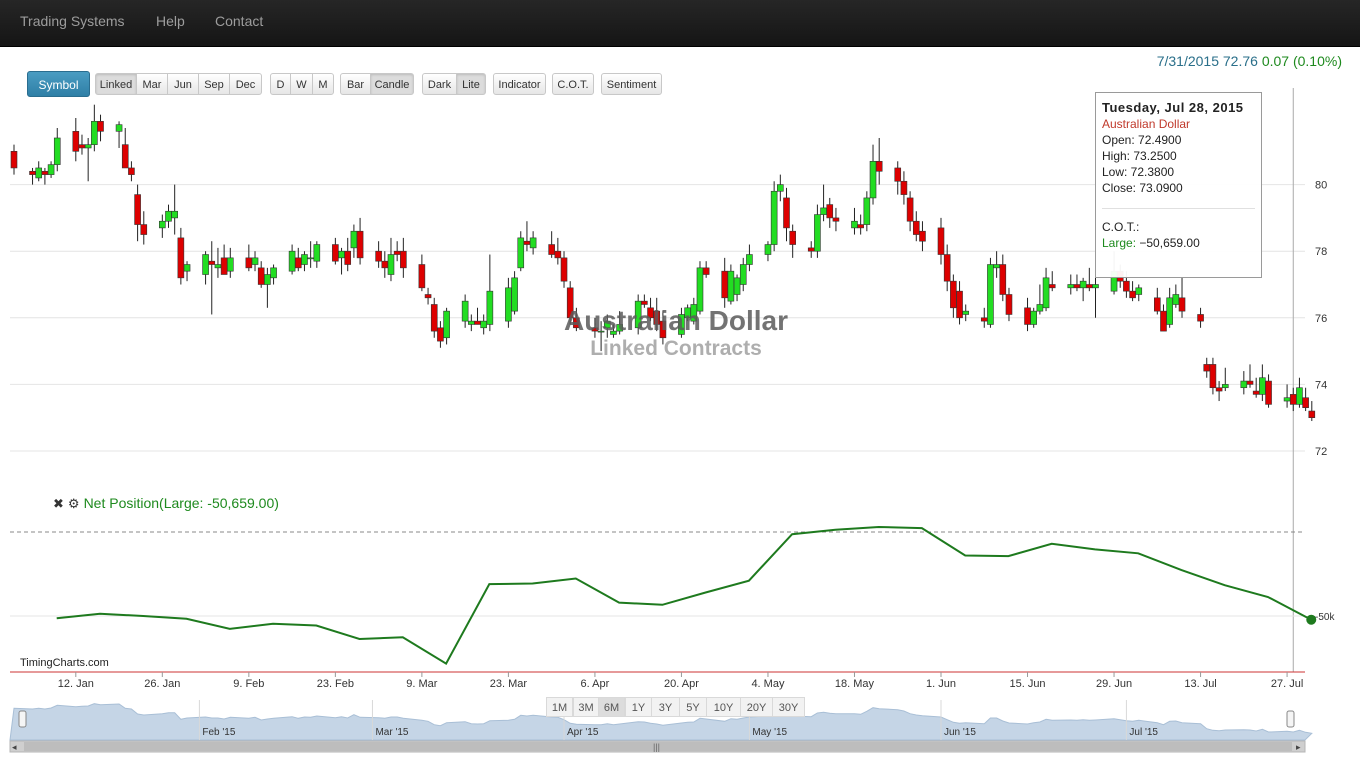 The image size is (1360, 768). Describe the element at coordinates (76, 684) in the screenshot. I see `x-tick-label: 12. Jan` at that location.